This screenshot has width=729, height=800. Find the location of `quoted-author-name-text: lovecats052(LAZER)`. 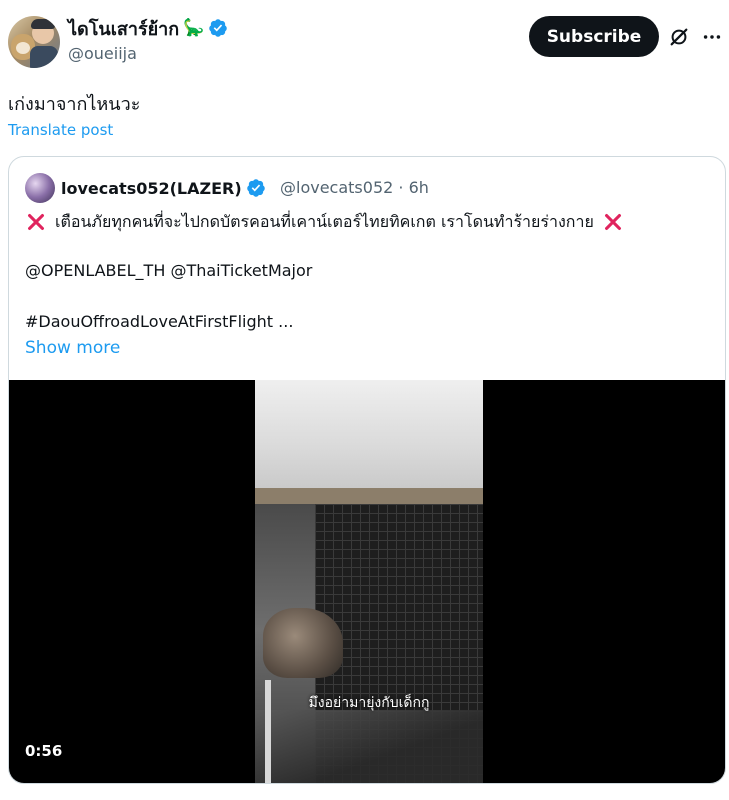

quoted-author-name-text: lovecats052(LAZER) is located at coordinates (151, 188).